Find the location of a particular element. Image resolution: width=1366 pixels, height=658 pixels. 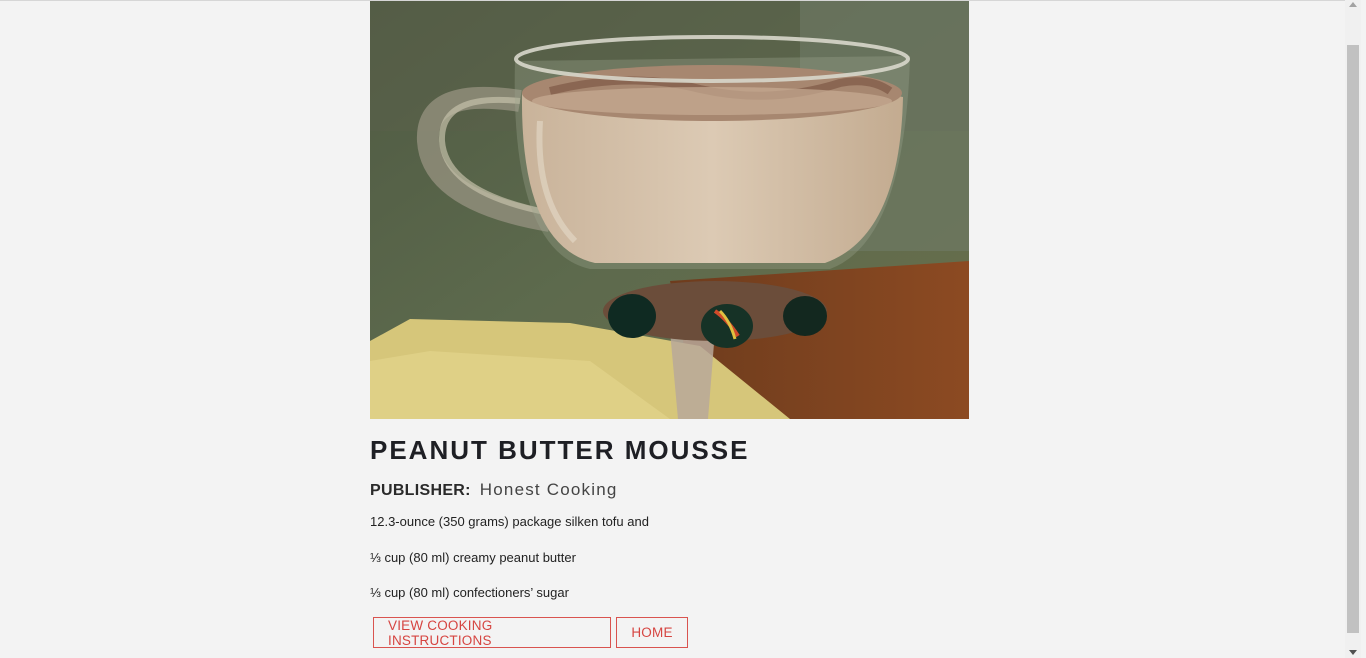

scrollbar-thumb is located at coordinates (1353, 339).